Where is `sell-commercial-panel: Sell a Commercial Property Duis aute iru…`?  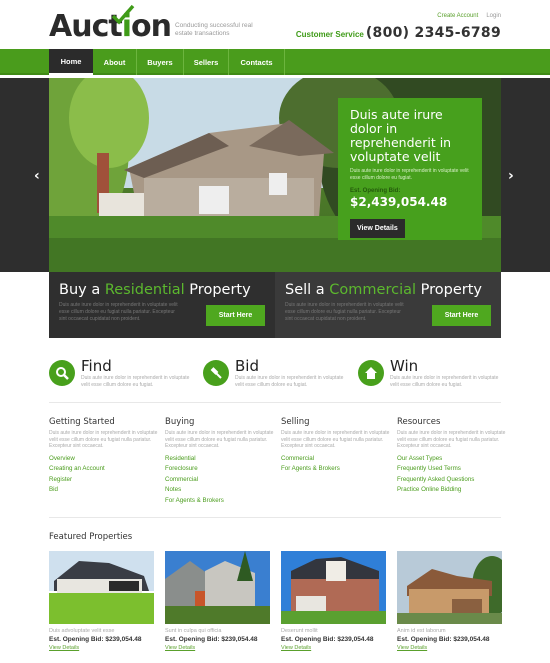 sell-commercial-panel: Sell a Commercial Property Duis aute iru… is located at coordinates (388, 305).